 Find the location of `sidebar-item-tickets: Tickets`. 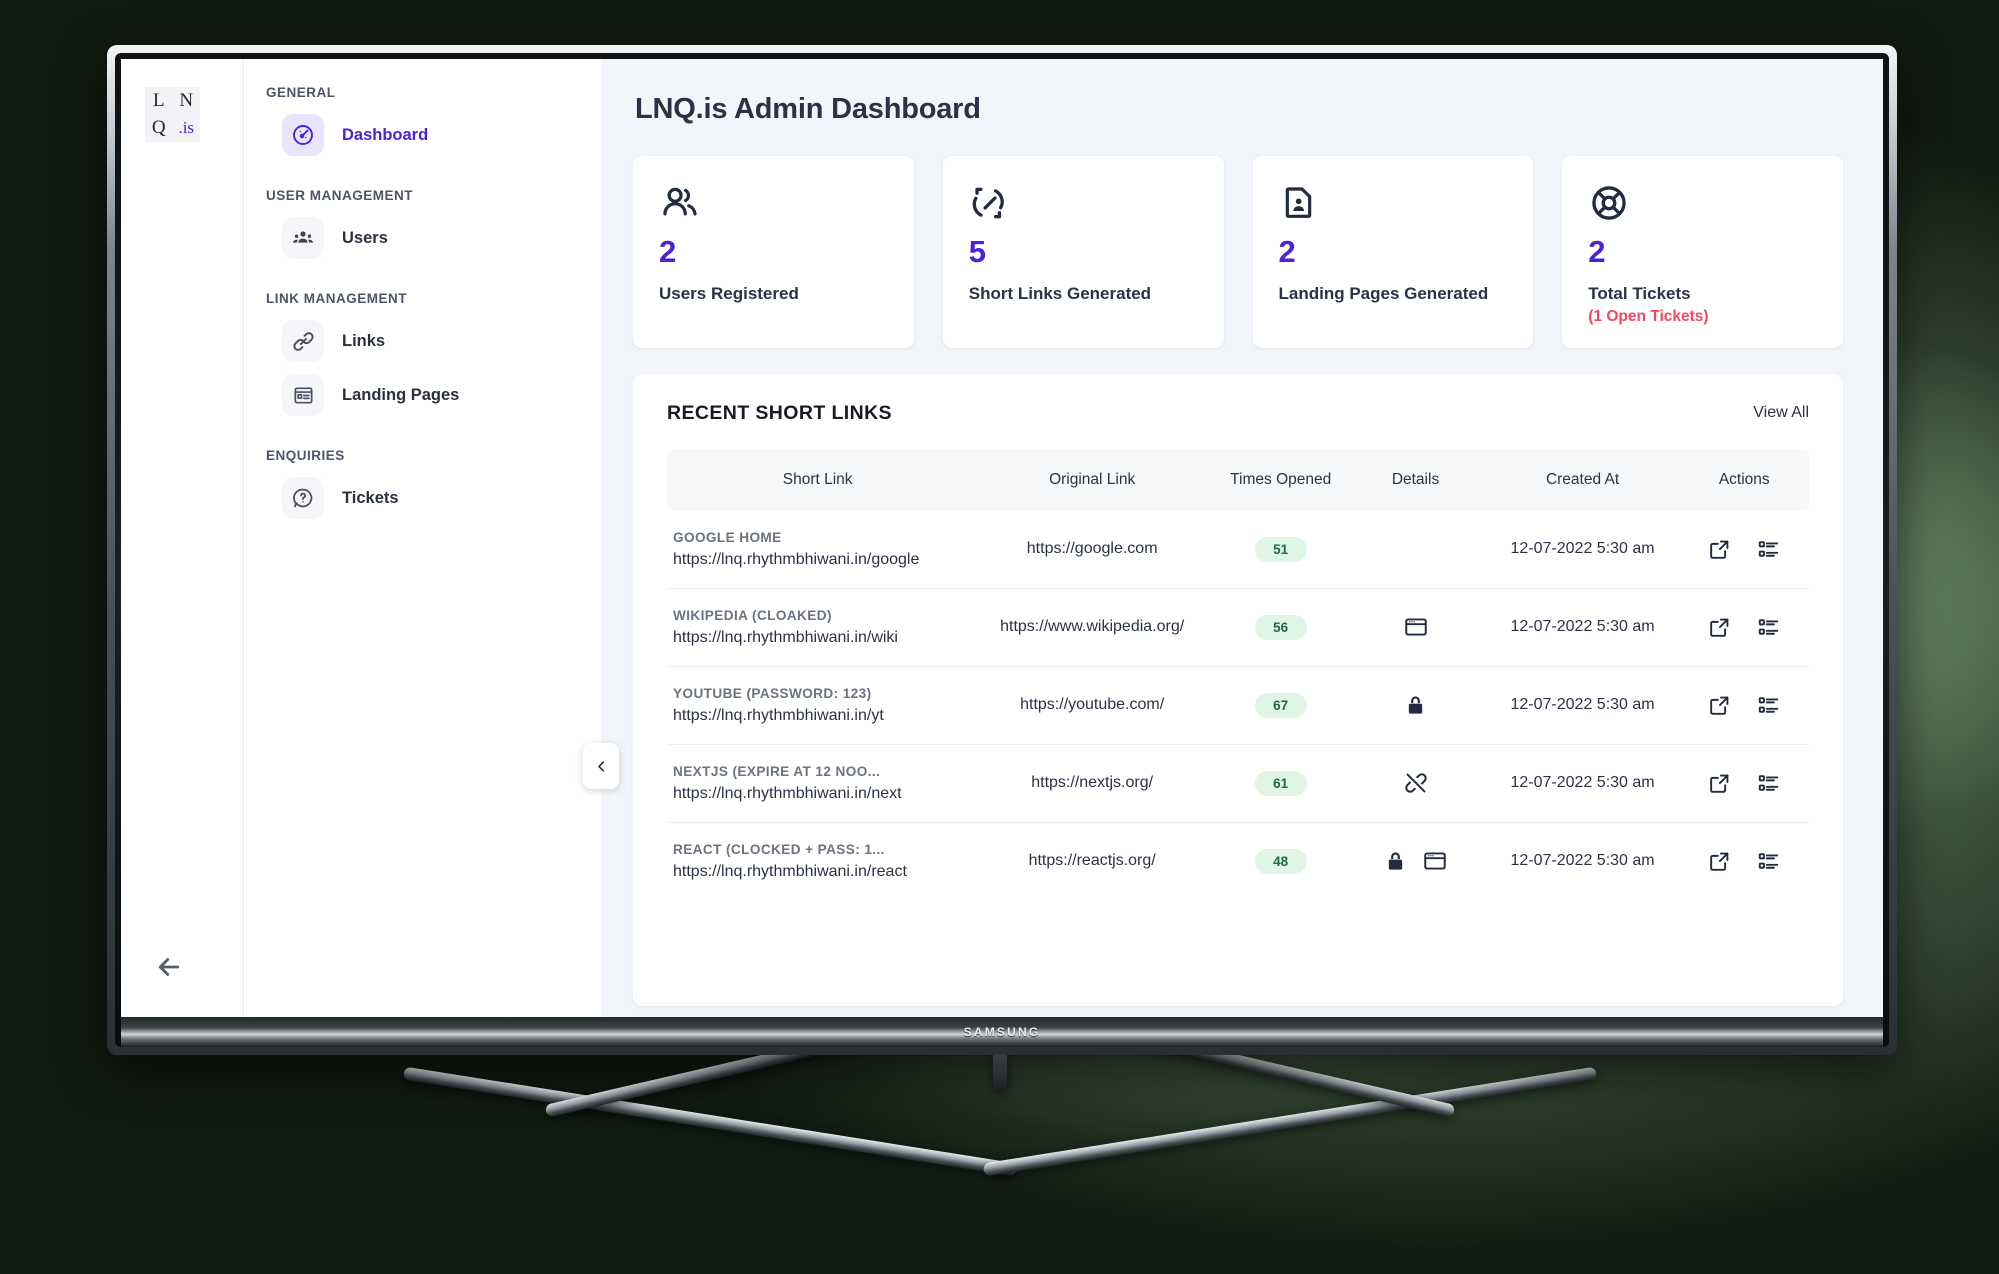

sidebar-item-tickets: Tickets is located at coordinates (342, 498).